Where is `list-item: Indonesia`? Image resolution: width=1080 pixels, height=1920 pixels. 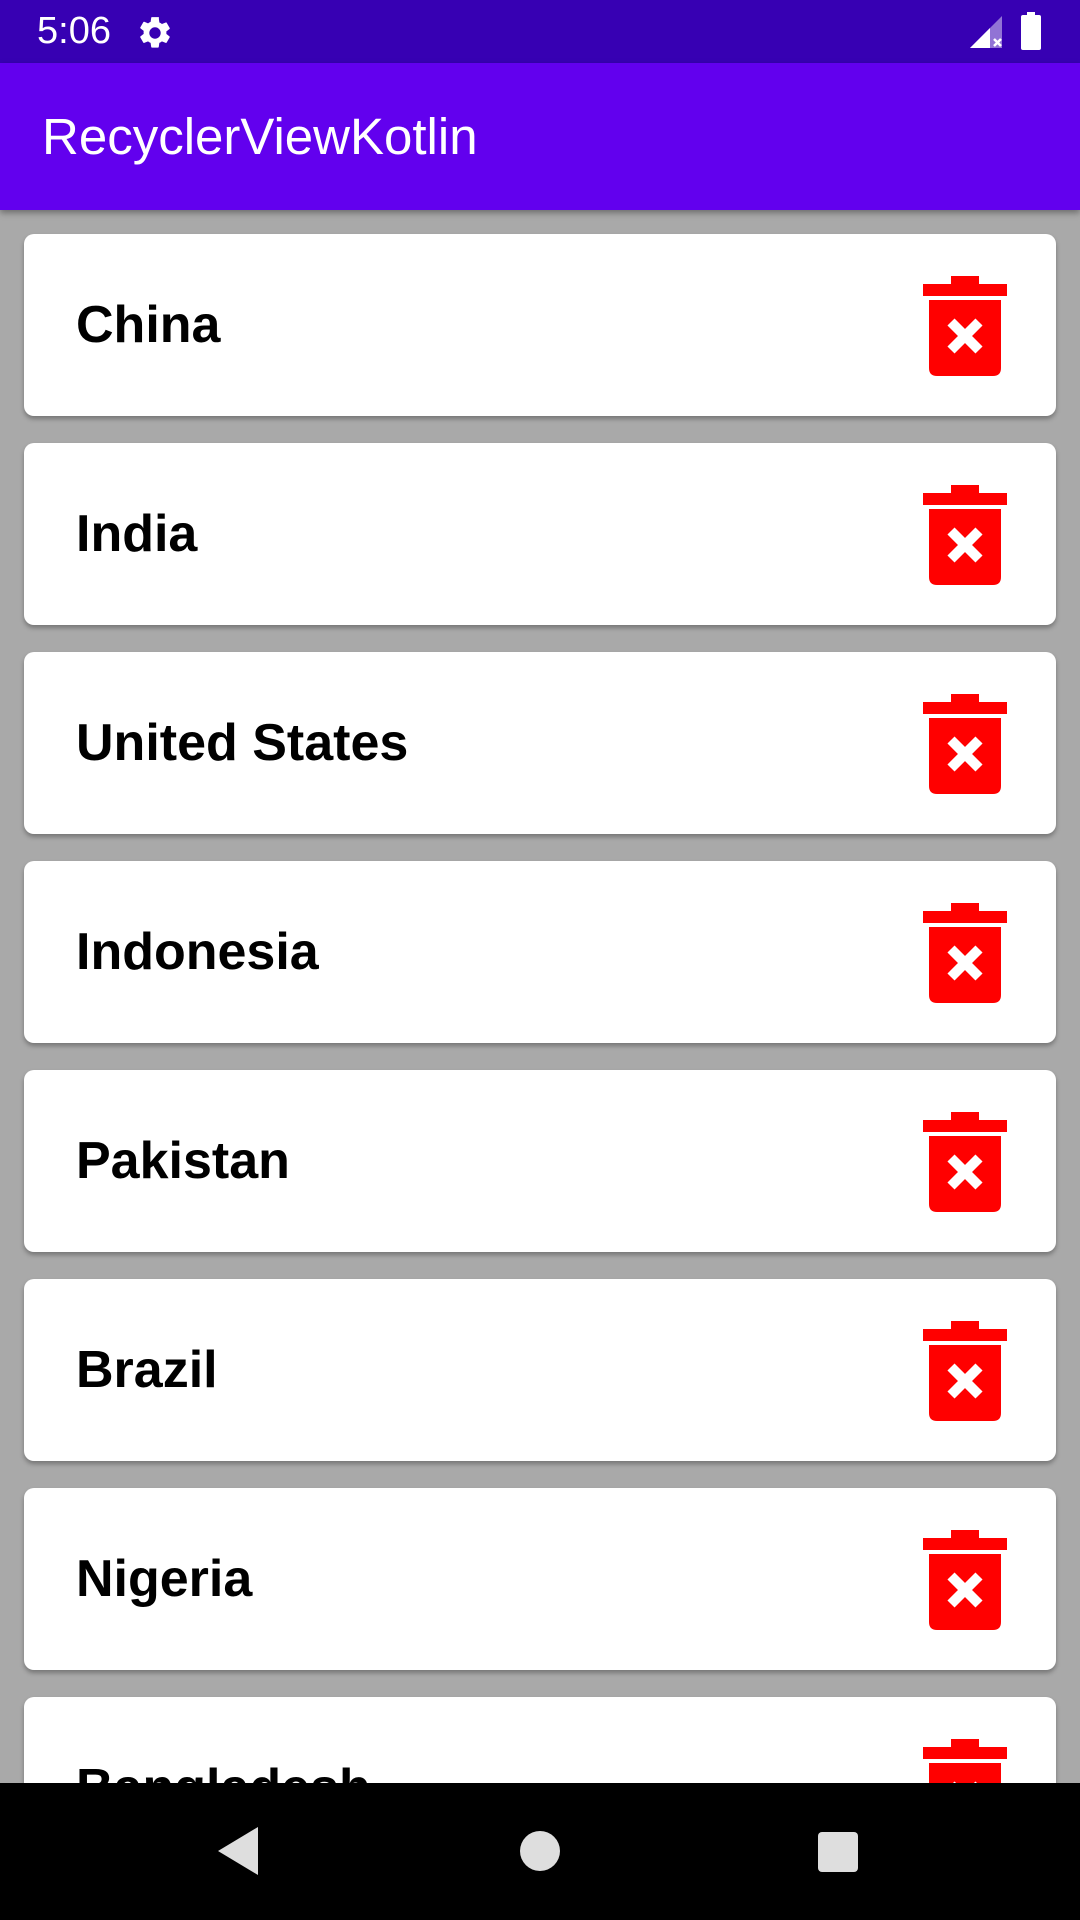
list-item: Indonesia is located at coordinates (540, 952).